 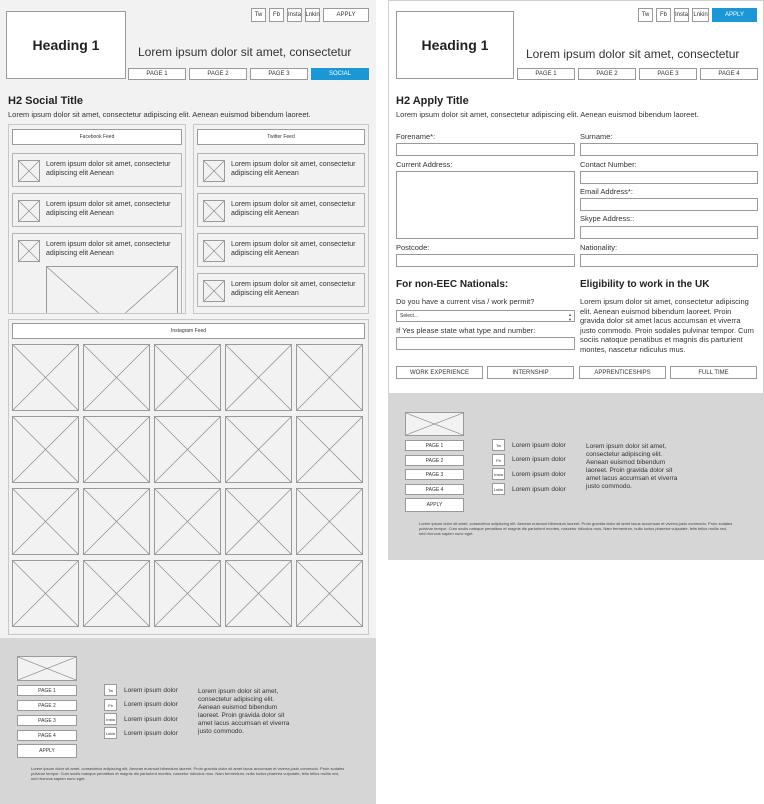 What do you see at coordinates (622, 372) in the screenshot?
I see `tab-apprenticeships: APPRENTICESHIPS` at bounding box center [622, 372].